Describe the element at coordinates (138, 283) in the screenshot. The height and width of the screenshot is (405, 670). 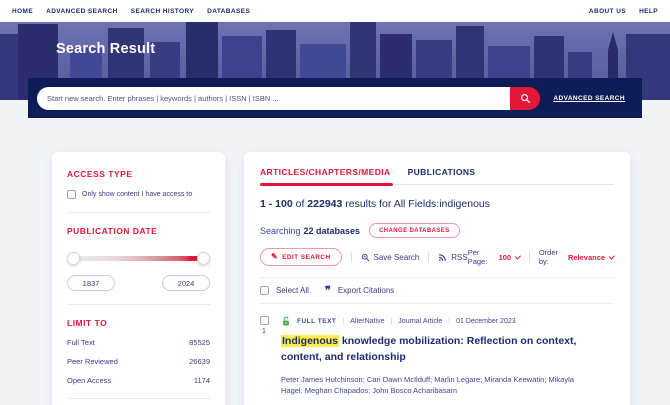
I see `year-inputs-row: 1837 2024` at that location.